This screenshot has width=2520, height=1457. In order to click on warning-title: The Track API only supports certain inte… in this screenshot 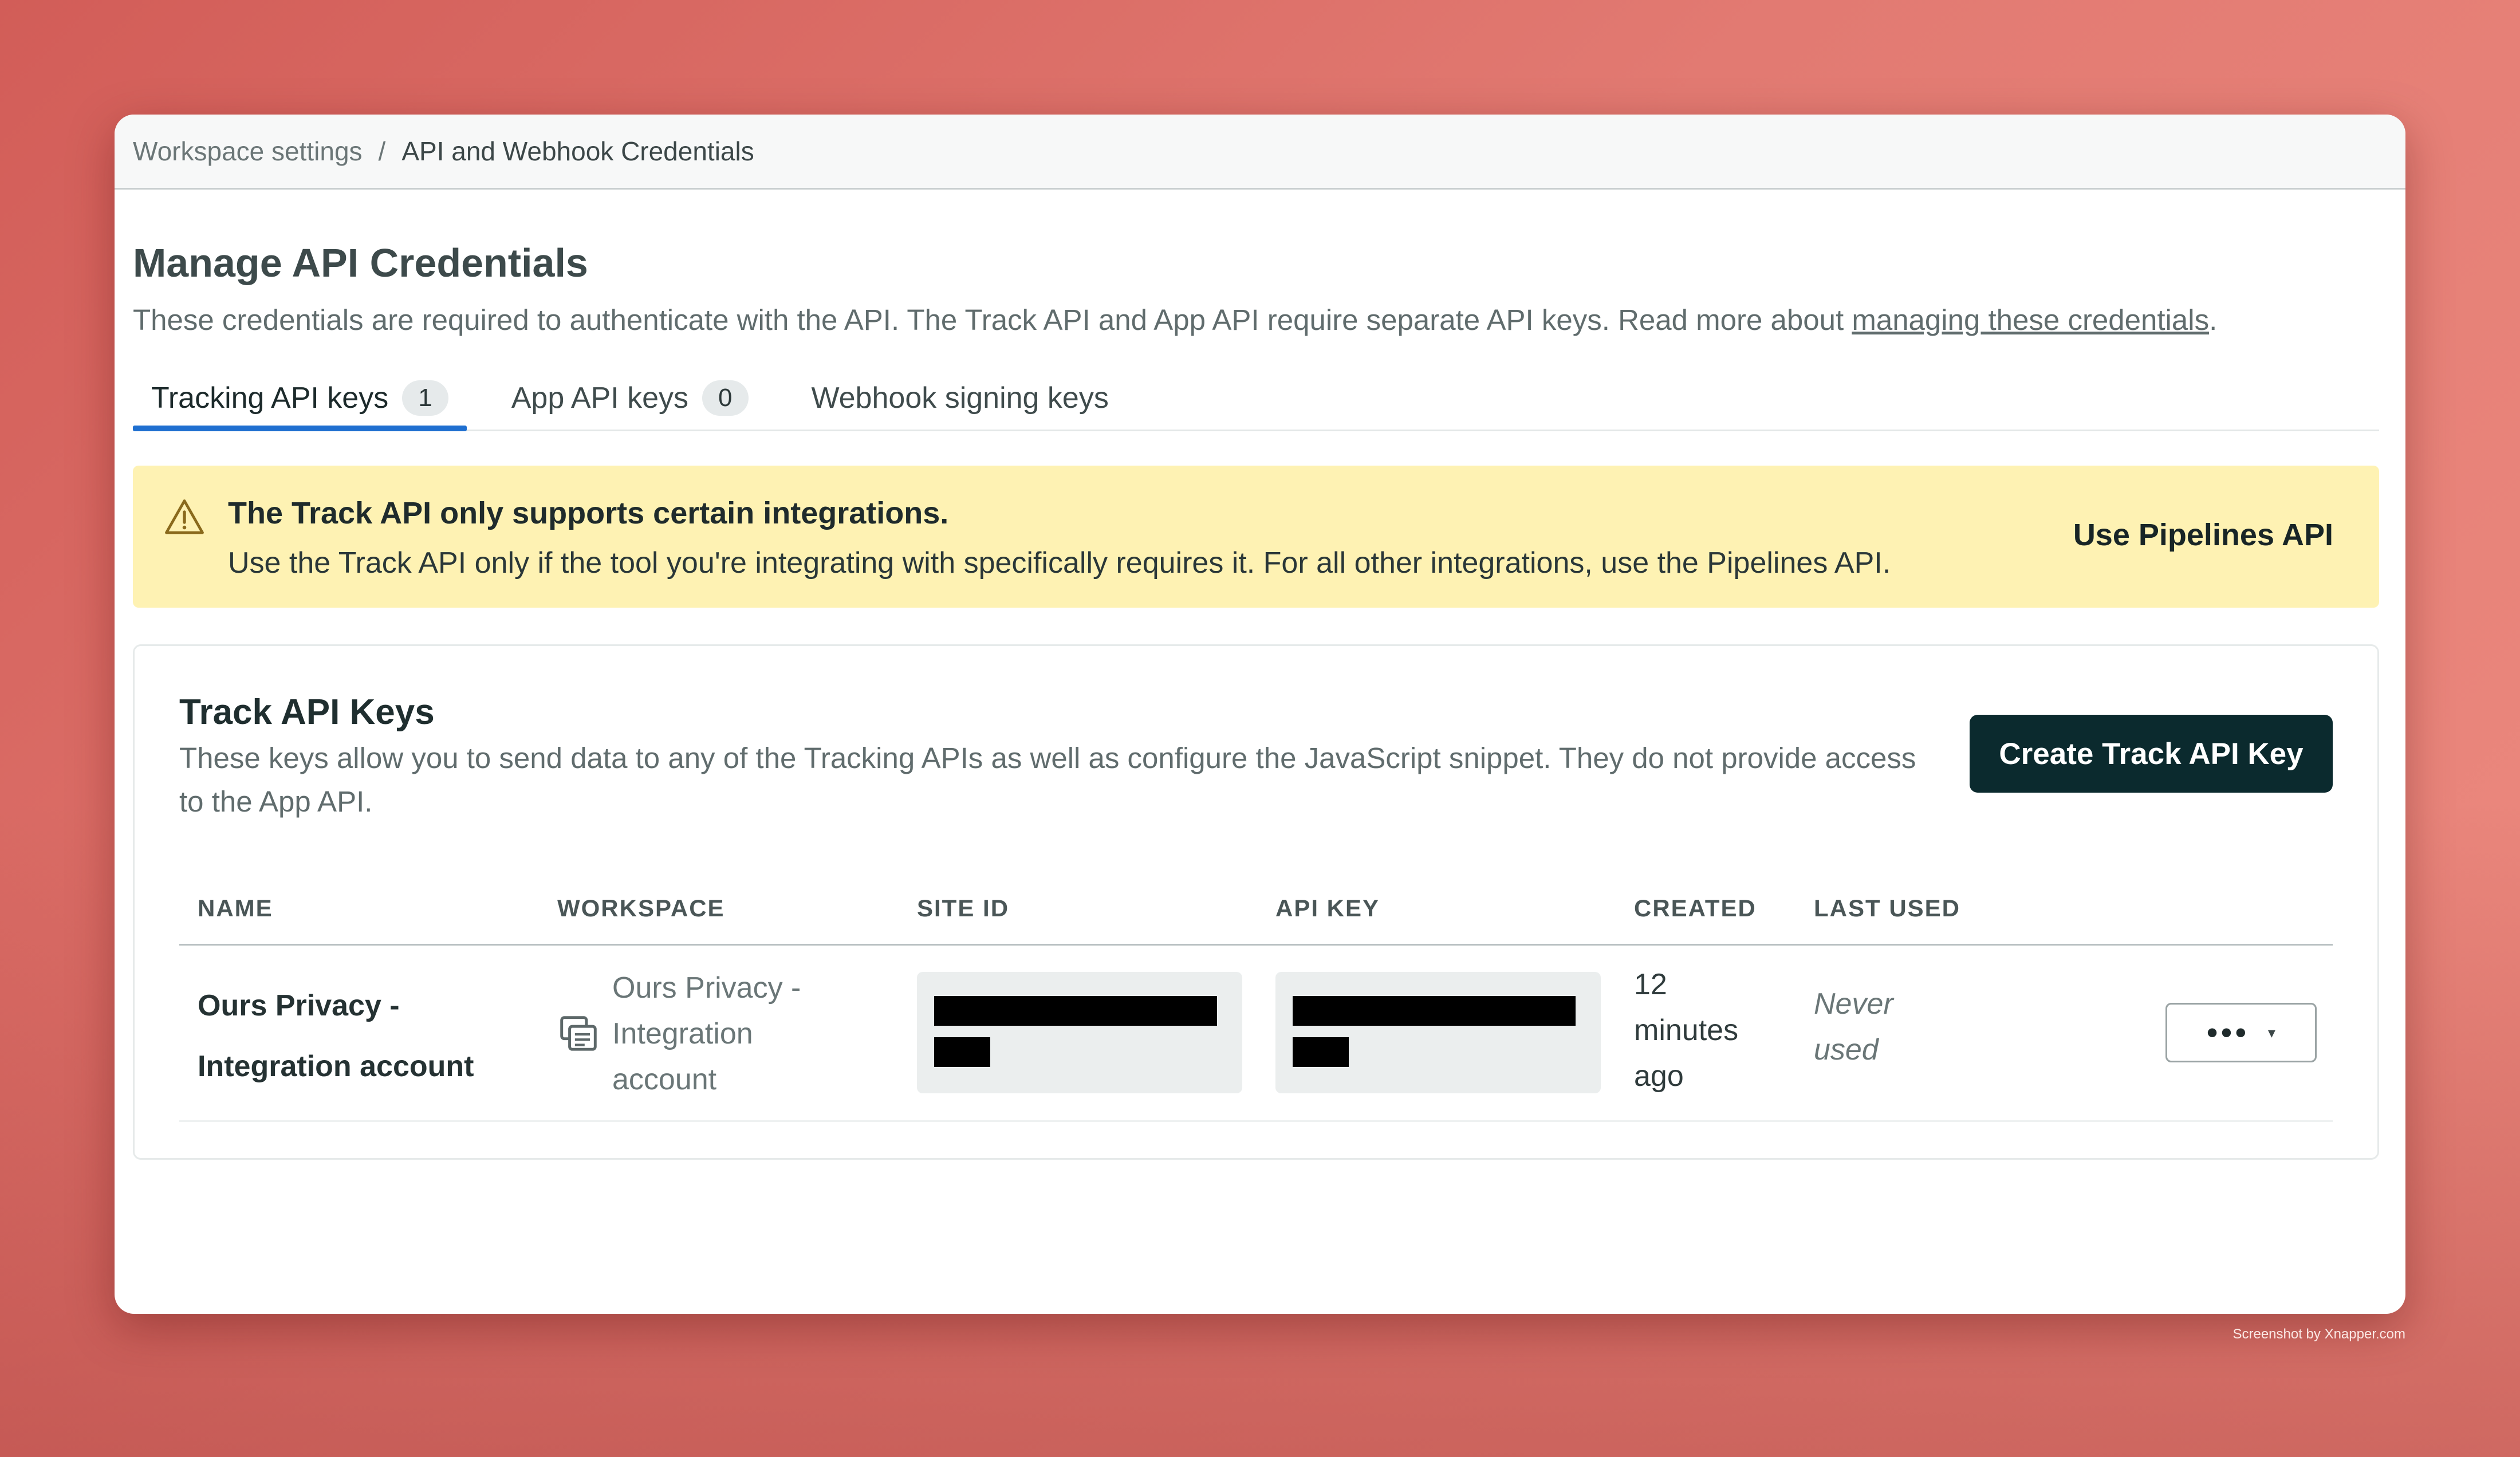, I will do `click(589, 513)`.